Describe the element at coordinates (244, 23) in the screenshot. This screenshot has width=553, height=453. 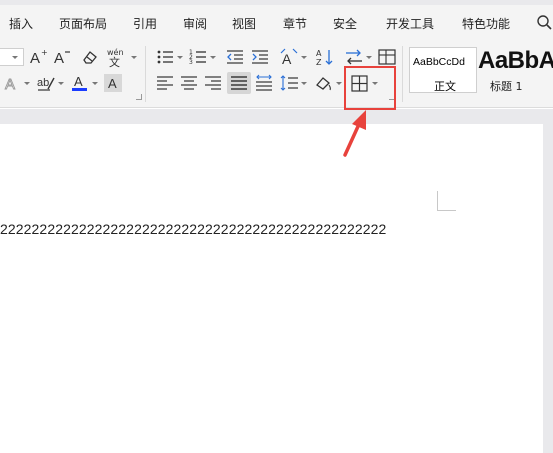
I see `tab-view: 视图` at that location.